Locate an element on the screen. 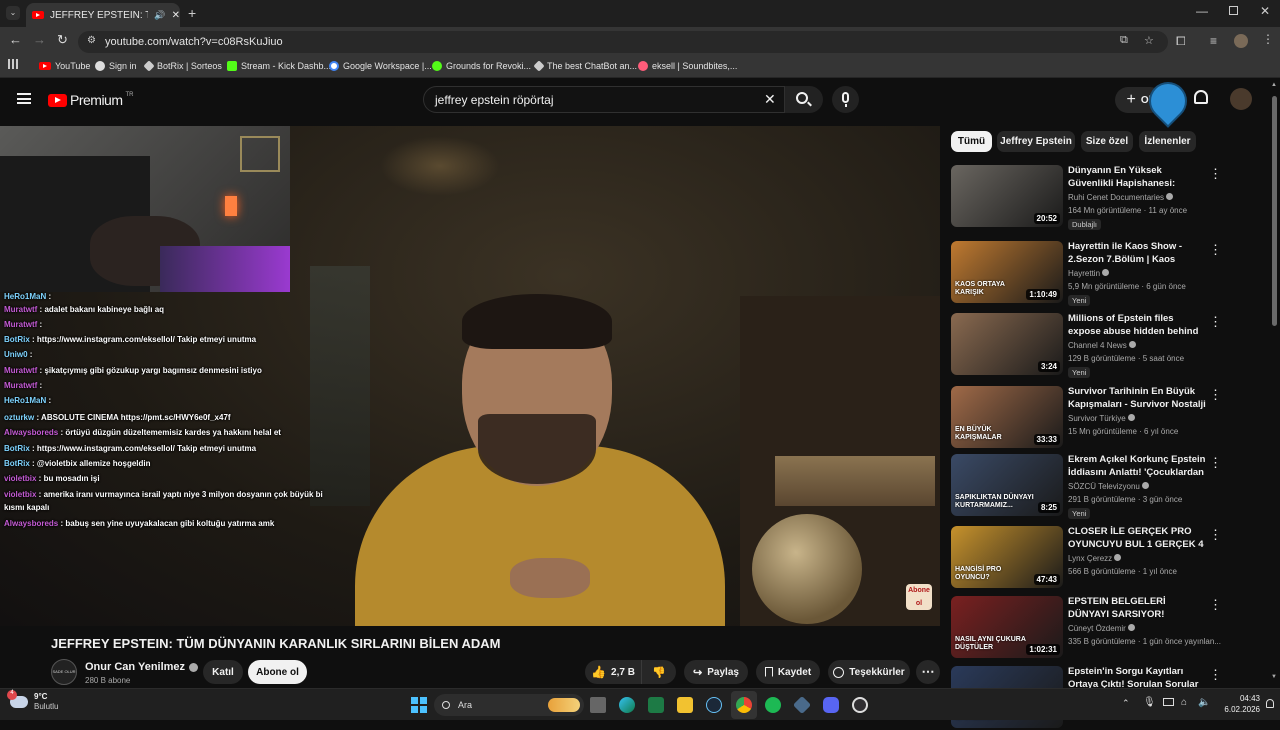  filter-chip-all: Tümü is located at coordinates (971, 141).